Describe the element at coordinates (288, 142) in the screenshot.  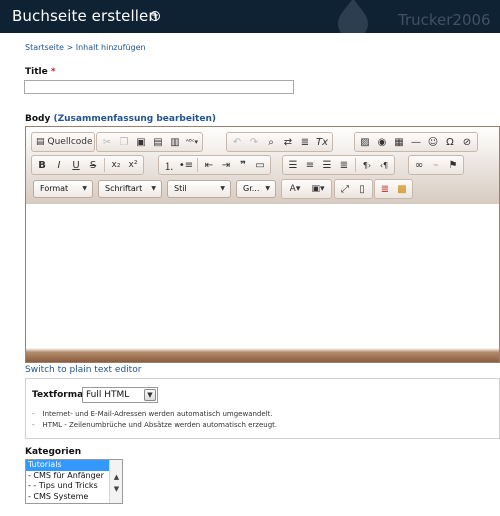
I see `replace-icon: ⇄` at that location.